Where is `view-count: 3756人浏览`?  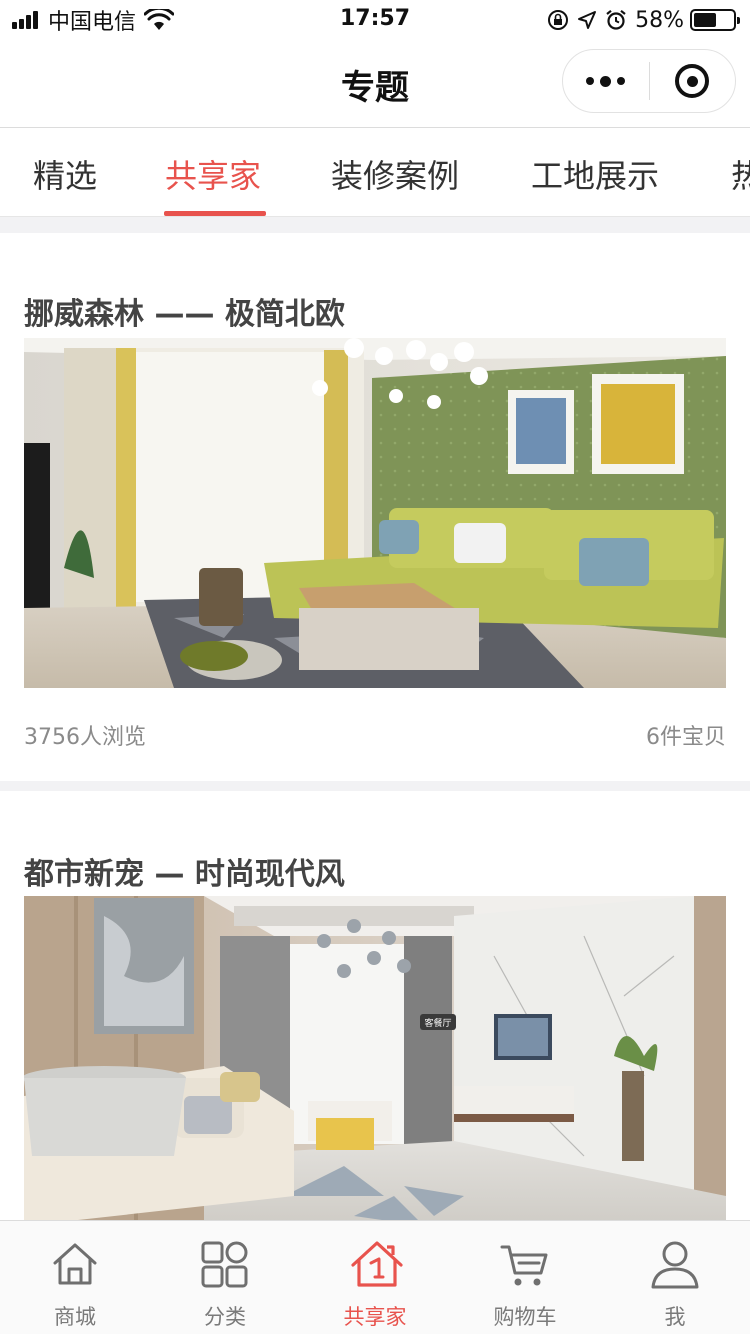 view-count: 3756人浏览 is located at coordinates (85, 737).